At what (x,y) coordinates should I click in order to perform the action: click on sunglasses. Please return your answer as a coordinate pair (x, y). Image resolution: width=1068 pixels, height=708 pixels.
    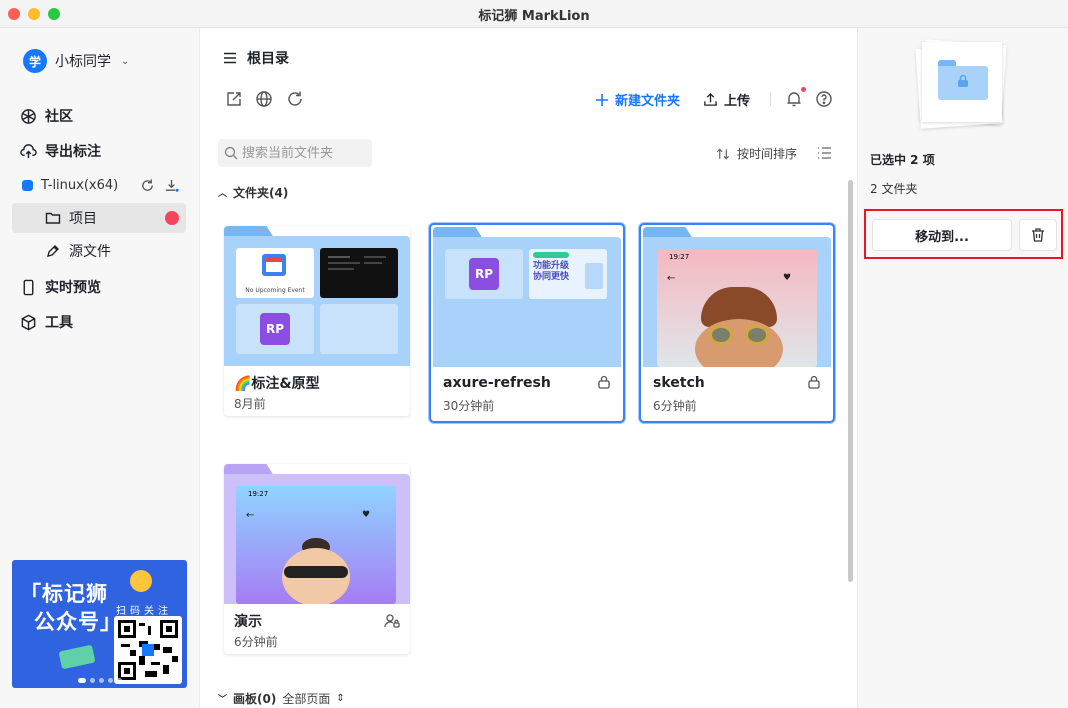
    Looking at the image, I should click on (316, 572).